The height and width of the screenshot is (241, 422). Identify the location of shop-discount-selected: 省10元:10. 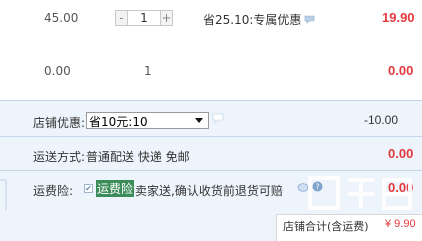
(118, 122).